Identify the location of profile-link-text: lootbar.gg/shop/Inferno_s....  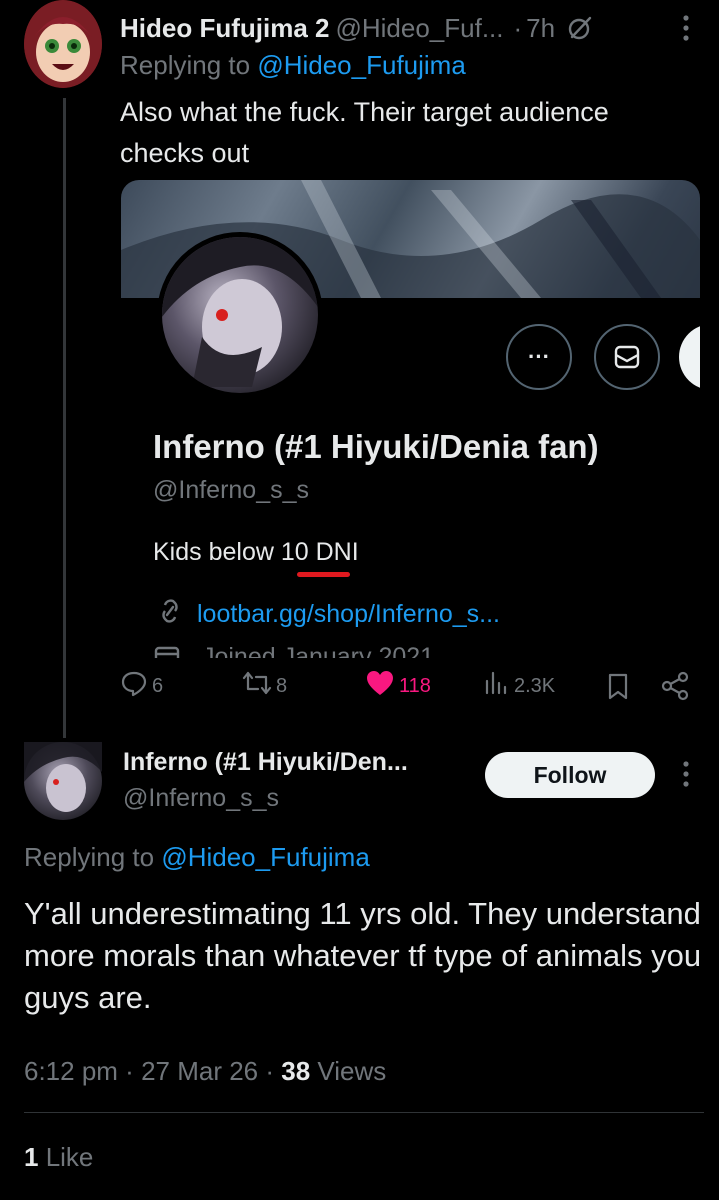
(348, 614).